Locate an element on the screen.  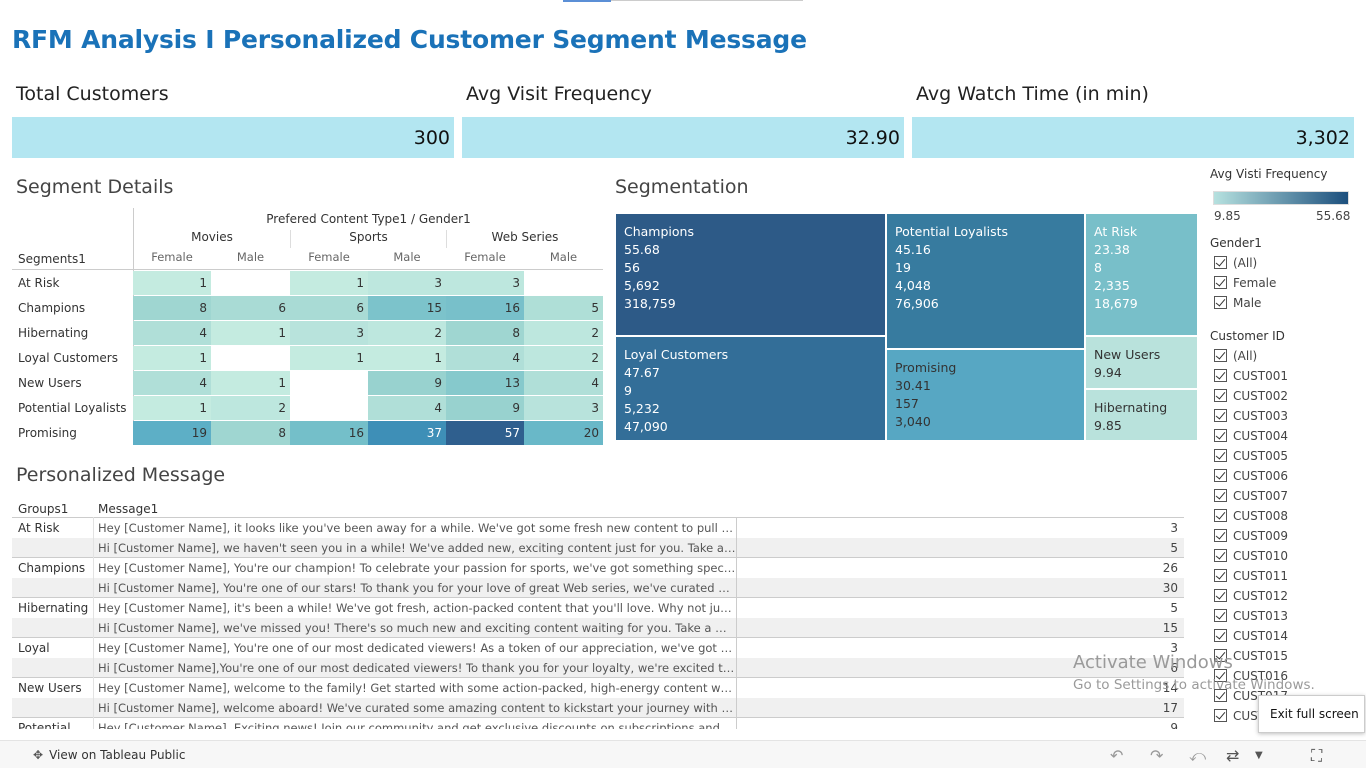
customer-filter-option: CUST008 is located at coordinates (1251, 519).